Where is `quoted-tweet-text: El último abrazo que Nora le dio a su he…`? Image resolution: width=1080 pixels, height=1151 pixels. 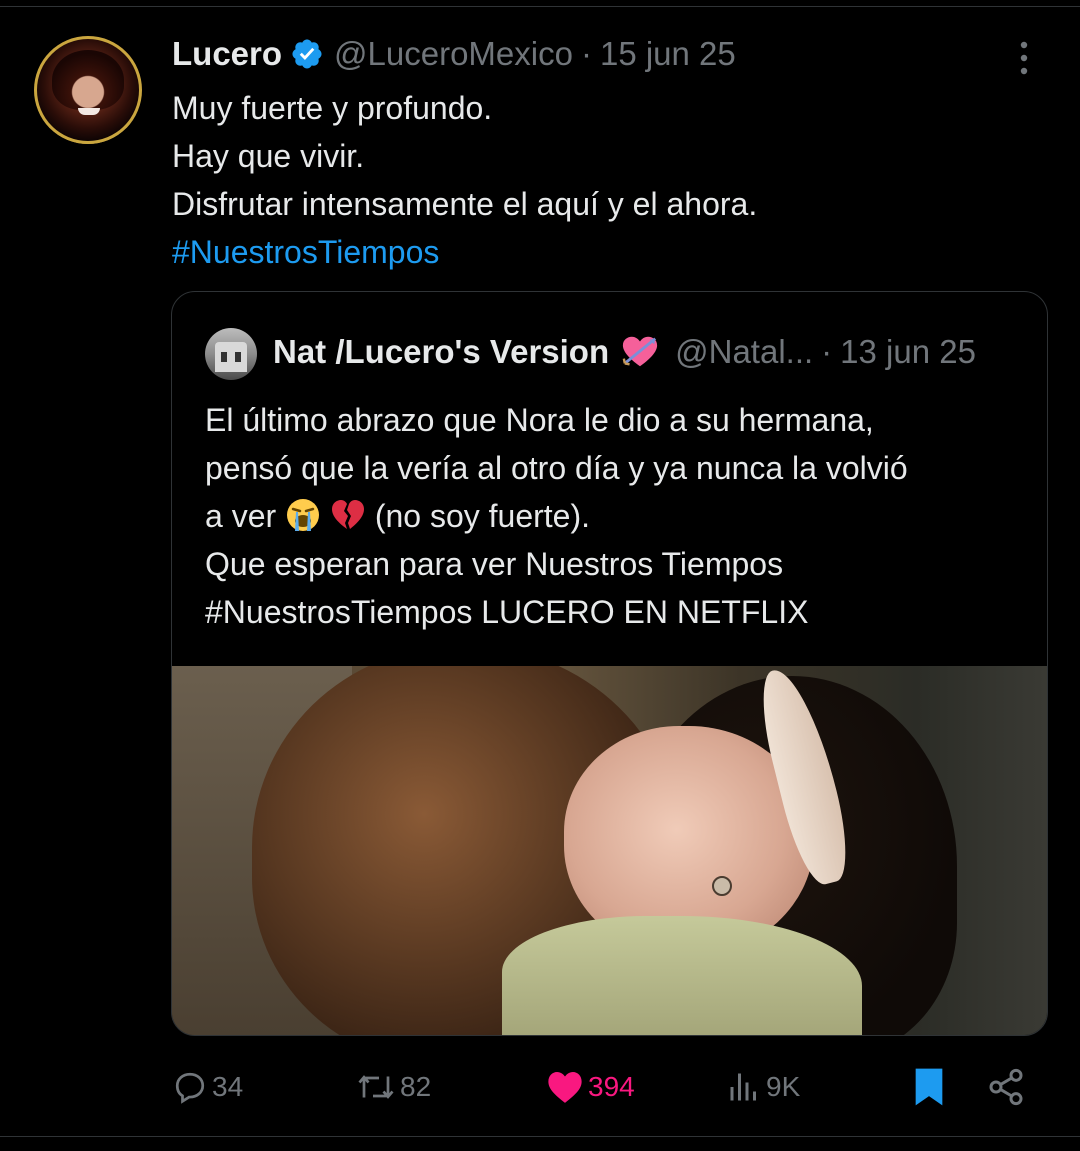
quoted-tweet-text: El último abrazo que Nora le dio a su he… is located at coordinates (556, 516).